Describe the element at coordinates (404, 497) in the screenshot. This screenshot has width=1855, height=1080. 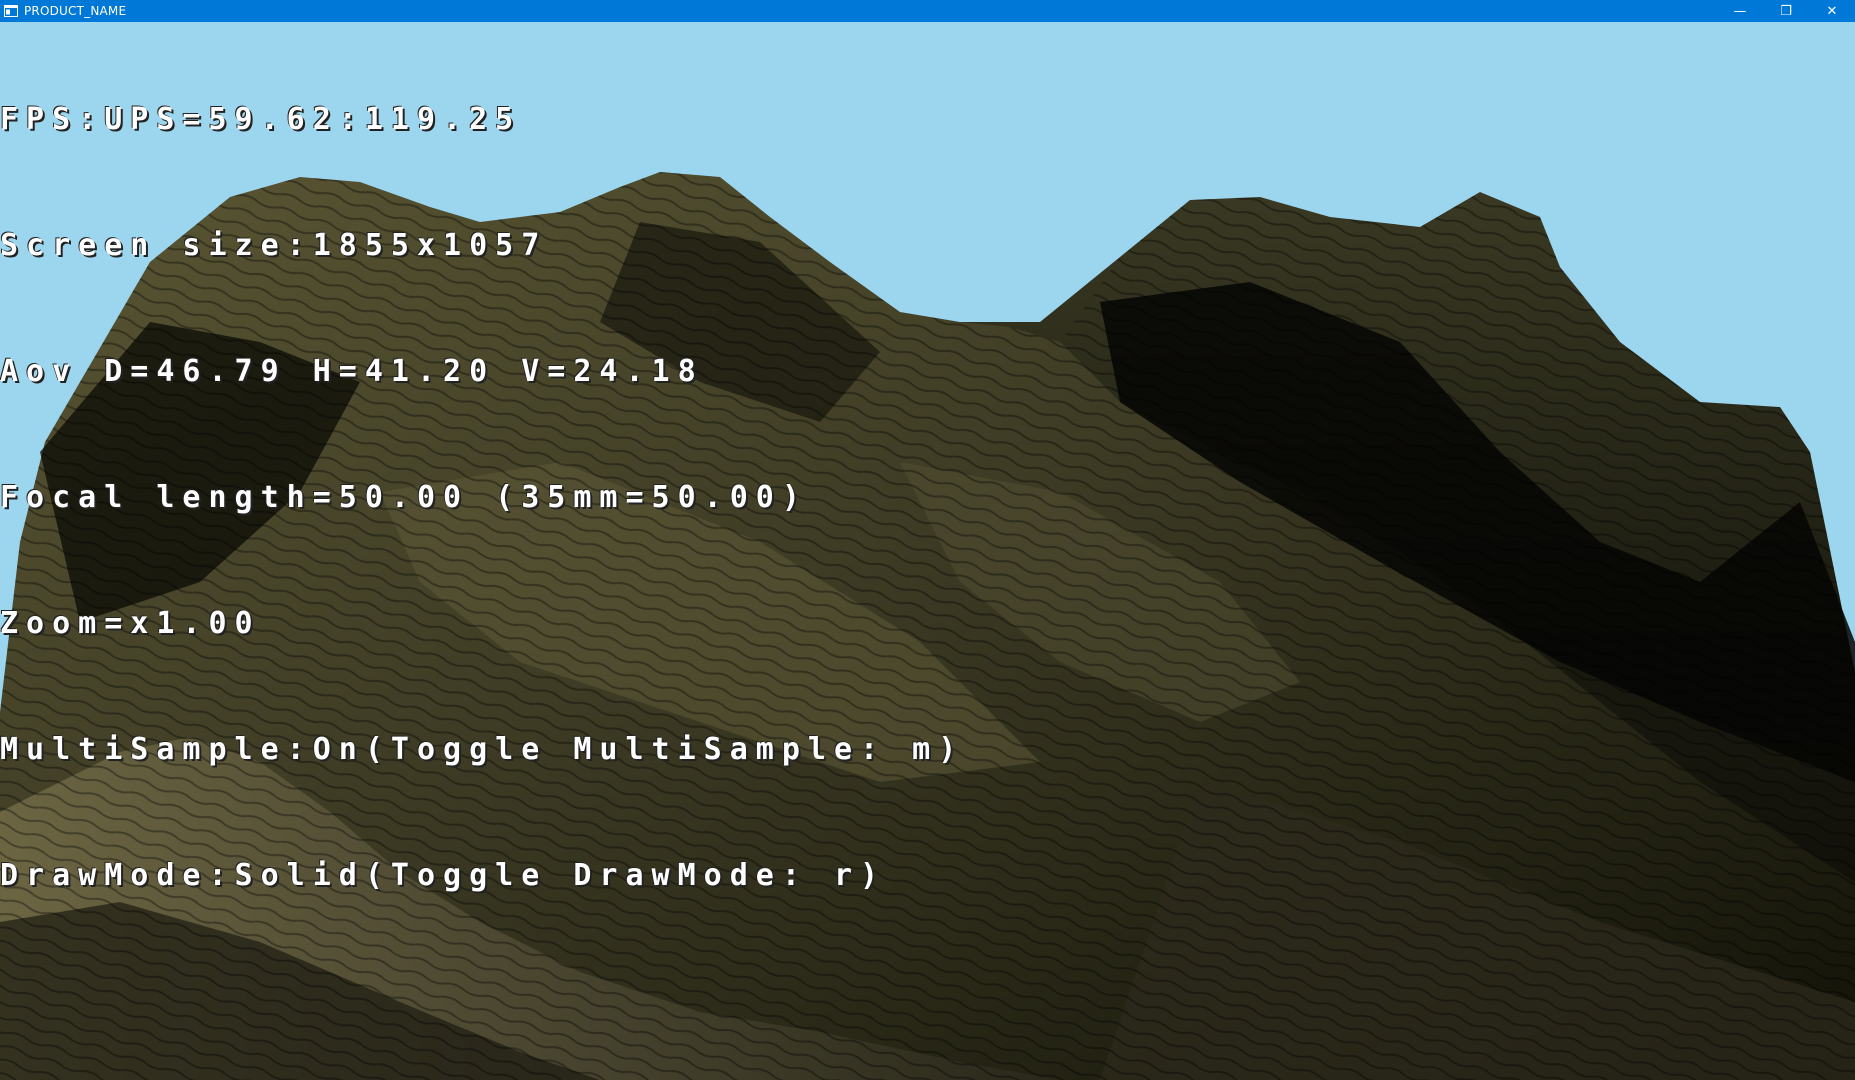
I see `focal-length-readout: Focal length=50.00 (35mm=50.00)` at that location.